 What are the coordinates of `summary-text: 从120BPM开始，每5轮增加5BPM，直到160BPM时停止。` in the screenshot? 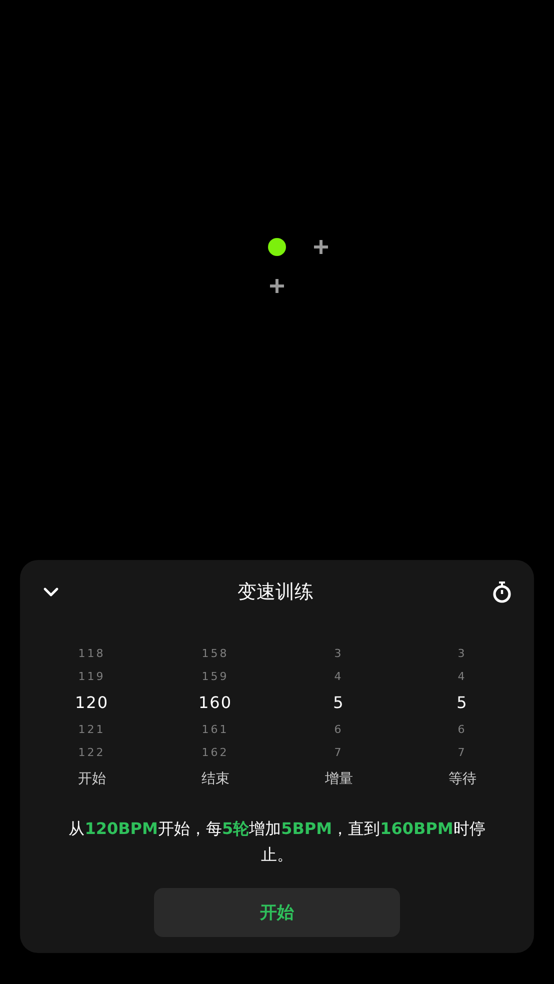 It's located at (277, 842).